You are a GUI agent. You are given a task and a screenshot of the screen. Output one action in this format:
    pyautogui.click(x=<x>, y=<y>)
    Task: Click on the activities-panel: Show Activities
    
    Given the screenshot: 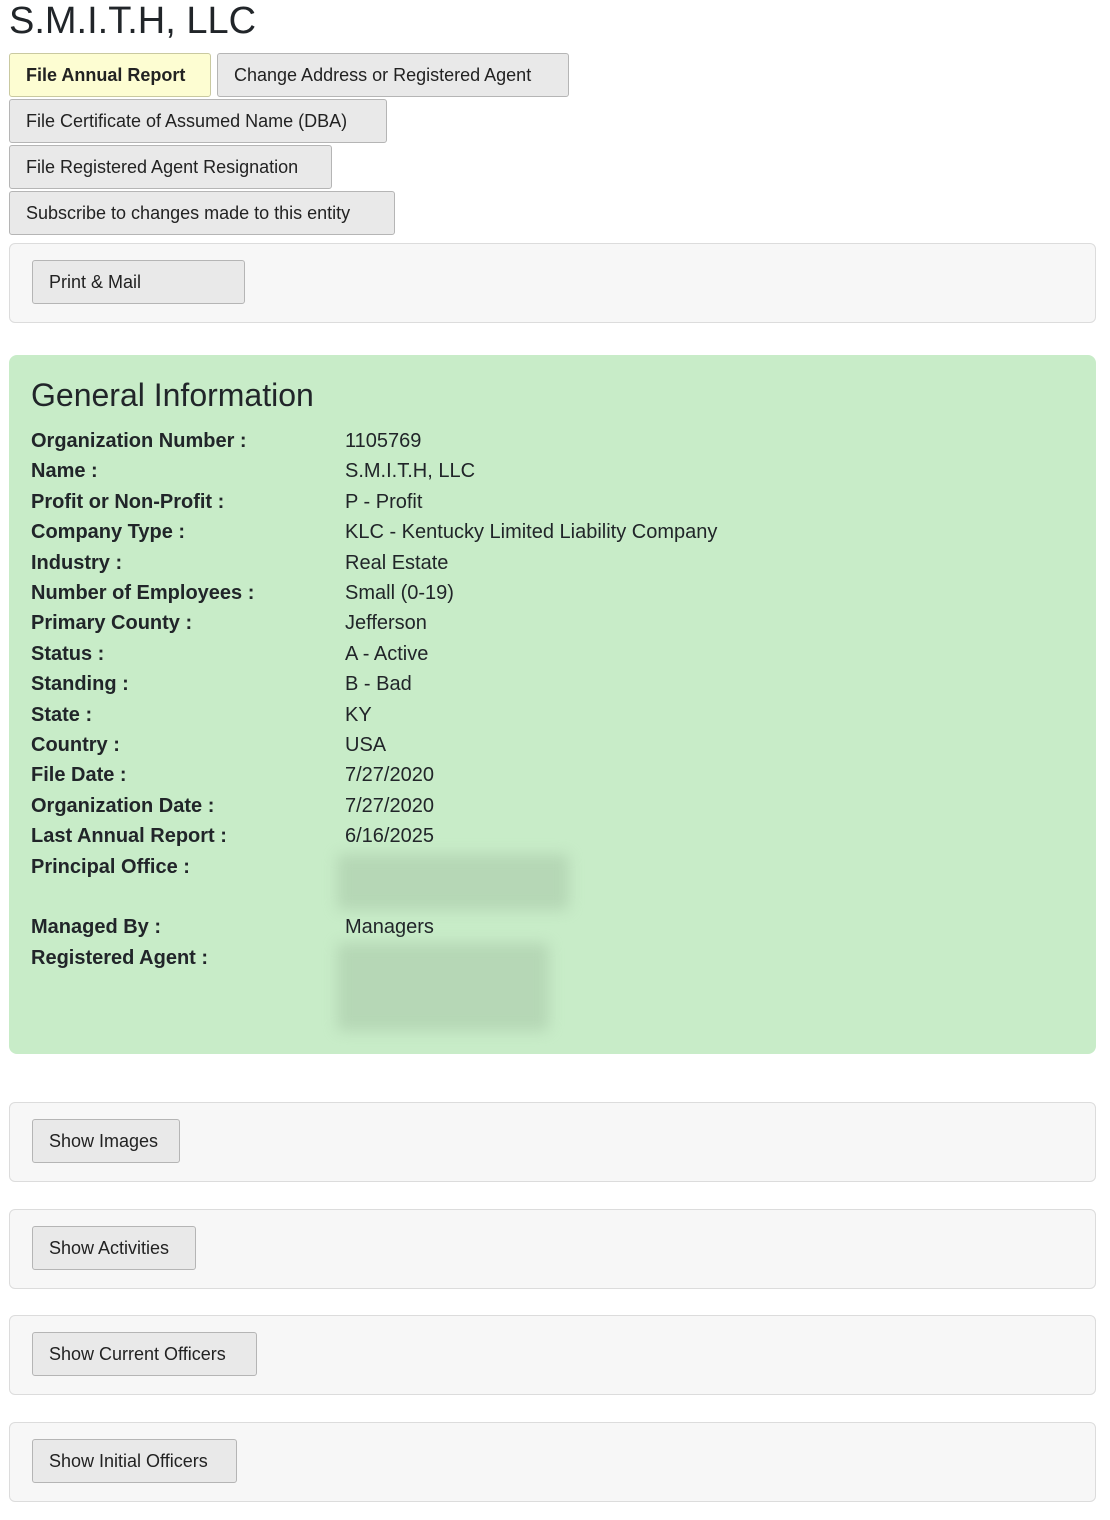 What is the action you would take?
    pyautogui.click(x=552, y=1249)
    